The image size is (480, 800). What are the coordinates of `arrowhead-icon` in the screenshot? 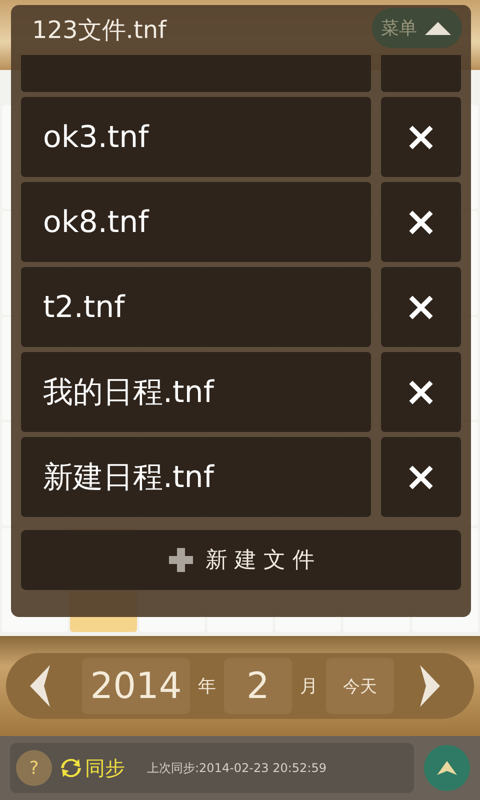 It's located at (447, 768).